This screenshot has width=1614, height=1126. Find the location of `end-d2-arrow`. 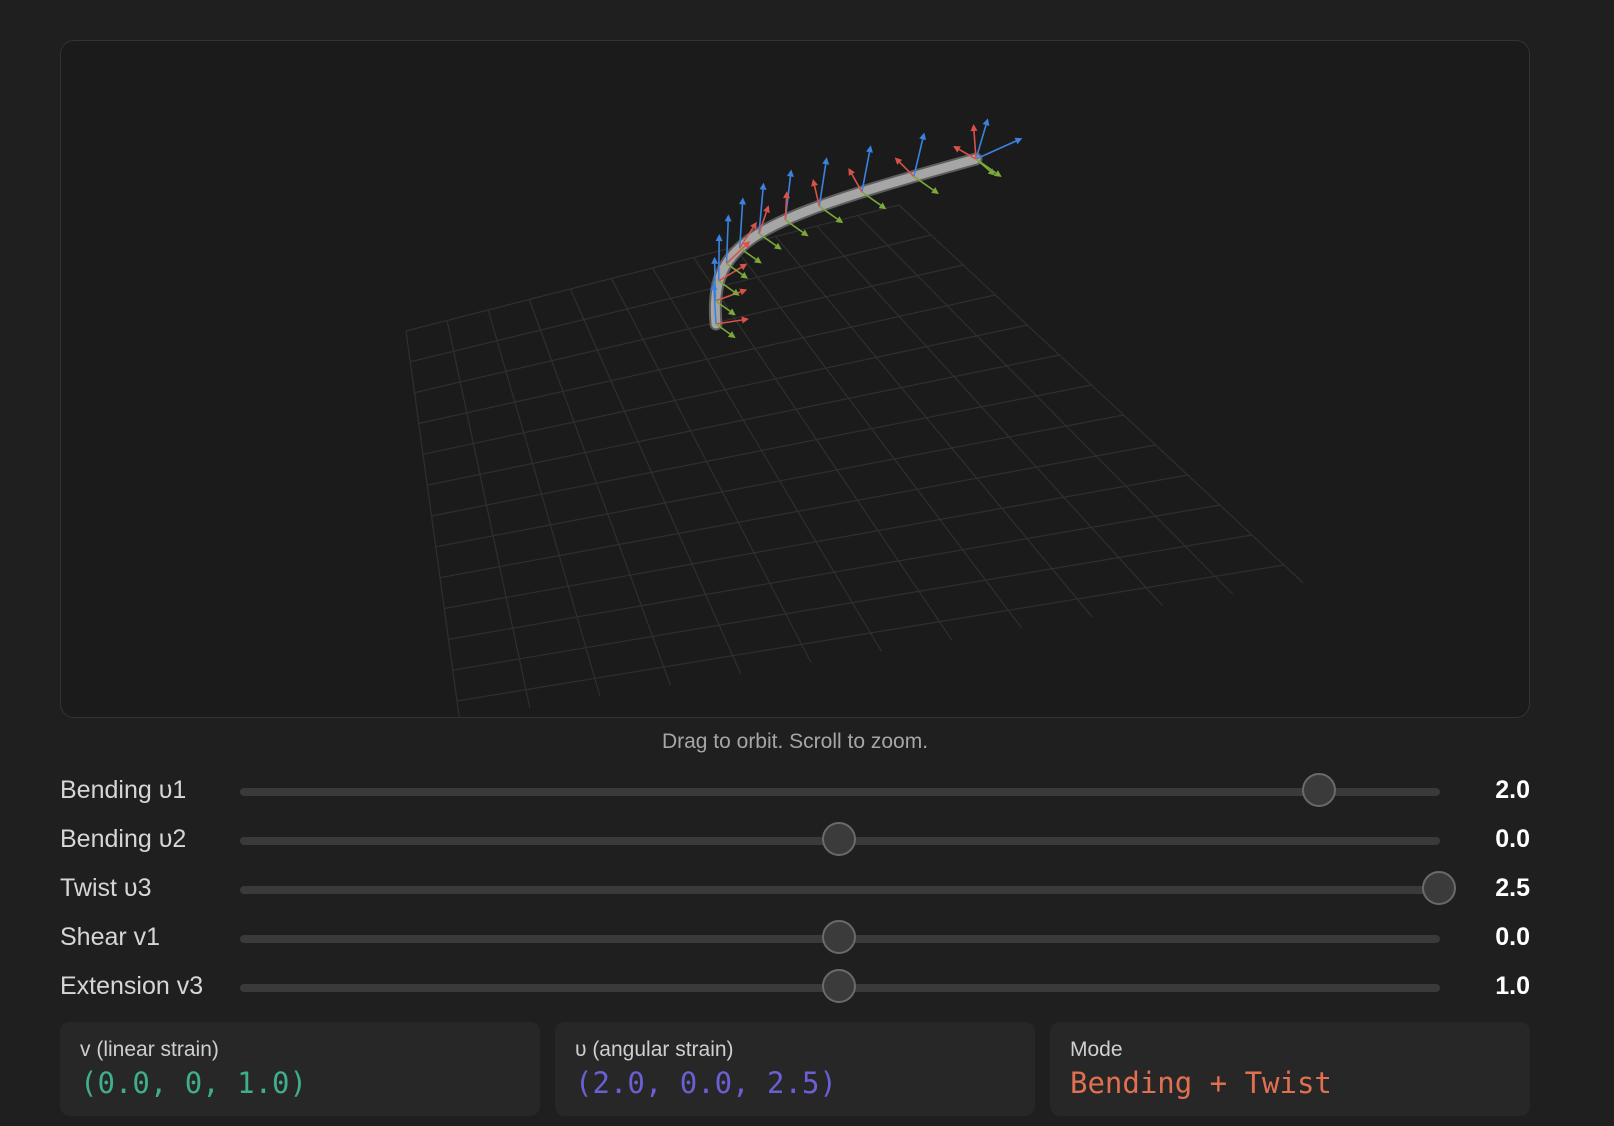

end-d2-arrow is located at coordinates (985, 167).